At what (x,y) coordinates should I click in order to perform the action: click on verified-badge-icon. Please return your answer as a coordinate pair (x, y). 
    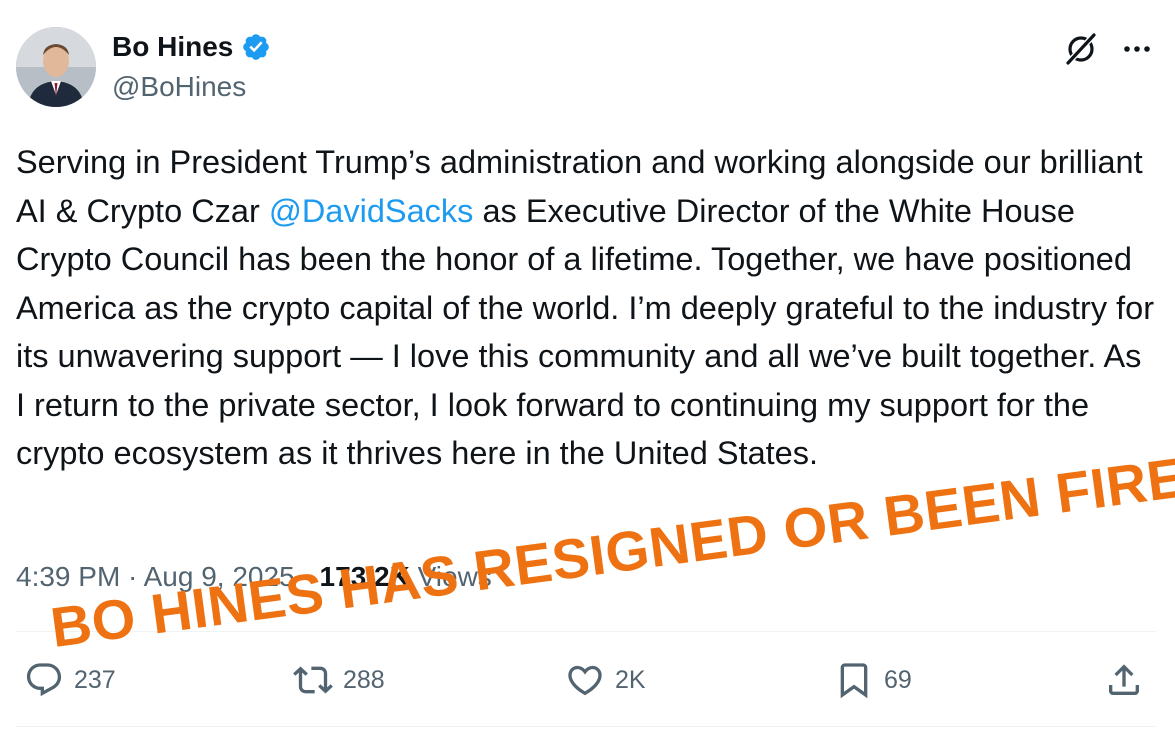
    Looking at the image, I should click on (256, 47).